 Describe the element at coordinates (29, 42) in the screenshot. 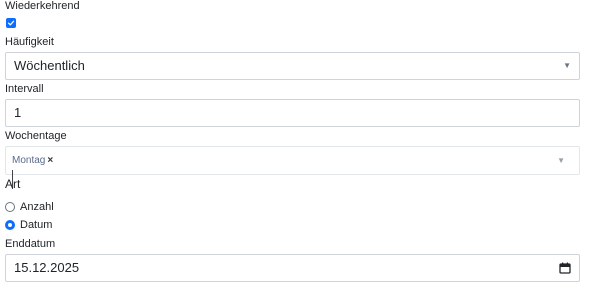

I see `frequency-label: Häufigkeit` at that location.